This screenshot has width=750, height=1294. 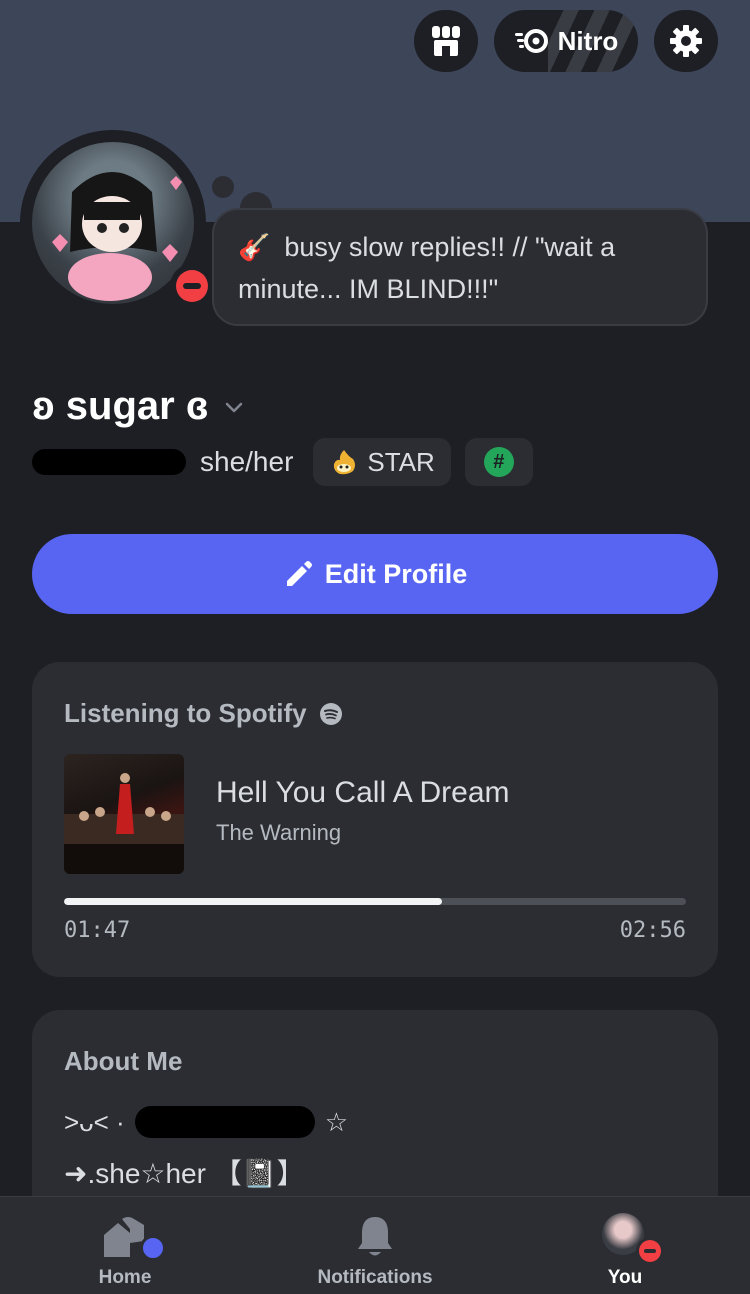 I want to click on track-progress-bar, so click(x=375, y=901).